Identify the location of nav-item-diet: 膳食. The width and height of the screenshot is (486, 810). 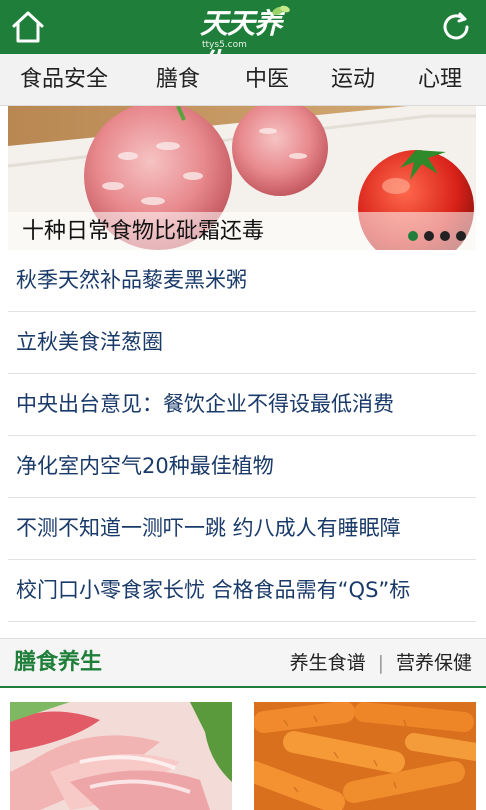
(178, 80).